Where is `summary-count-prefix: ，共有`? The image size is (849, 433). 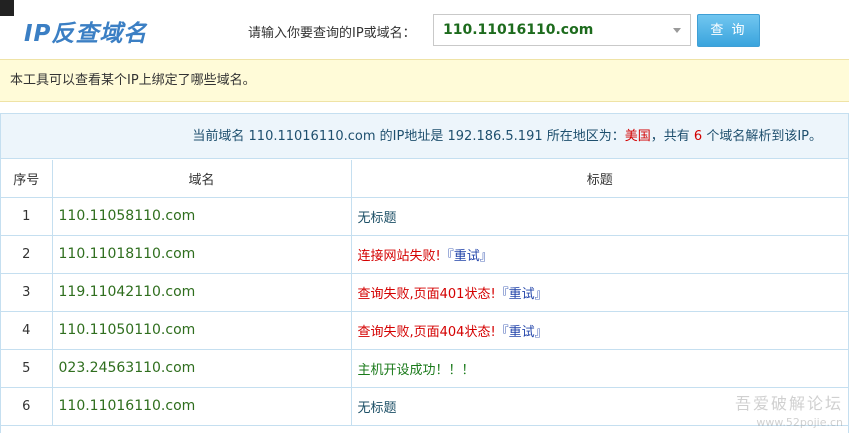
summary-count-prefix: ，共有 is located at coordinates (672, 136).